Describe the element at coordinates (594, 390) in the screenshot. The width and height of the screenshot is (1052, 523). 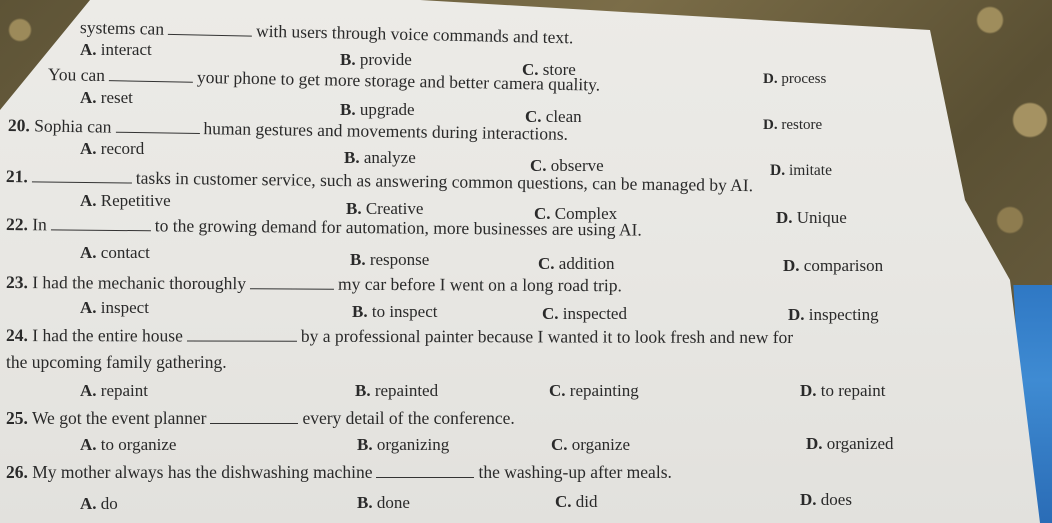
I see `option-c: C. repainting` at that location.